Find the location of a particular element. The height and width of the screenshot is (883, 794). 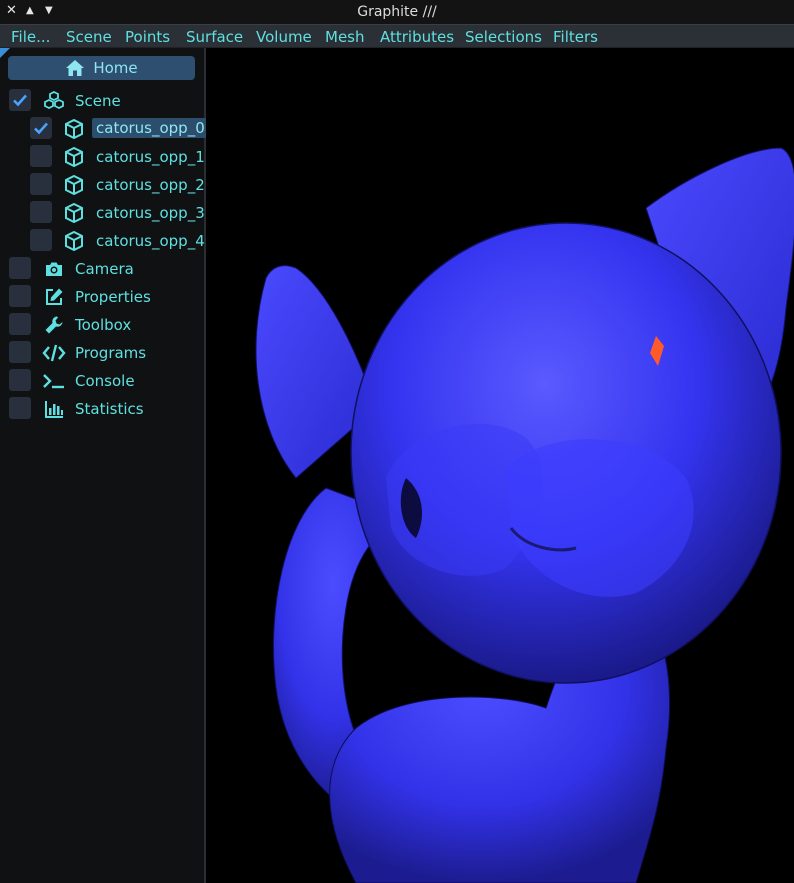

object-label-2: catorus_opp_2 is located at coordinates (150, 185).